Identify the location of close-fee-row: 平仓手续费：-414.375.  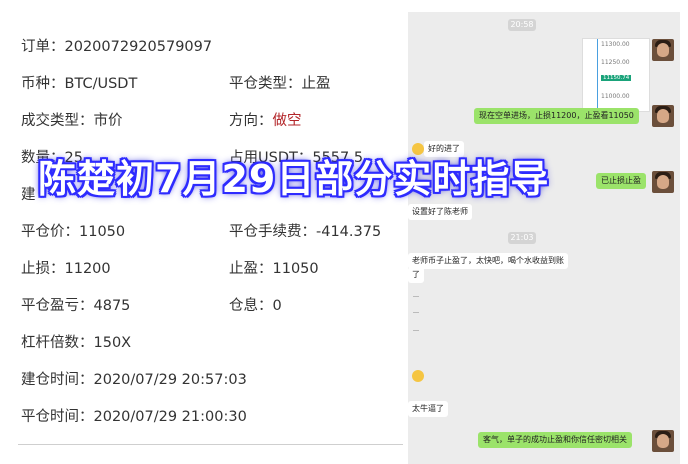
(305, 230).